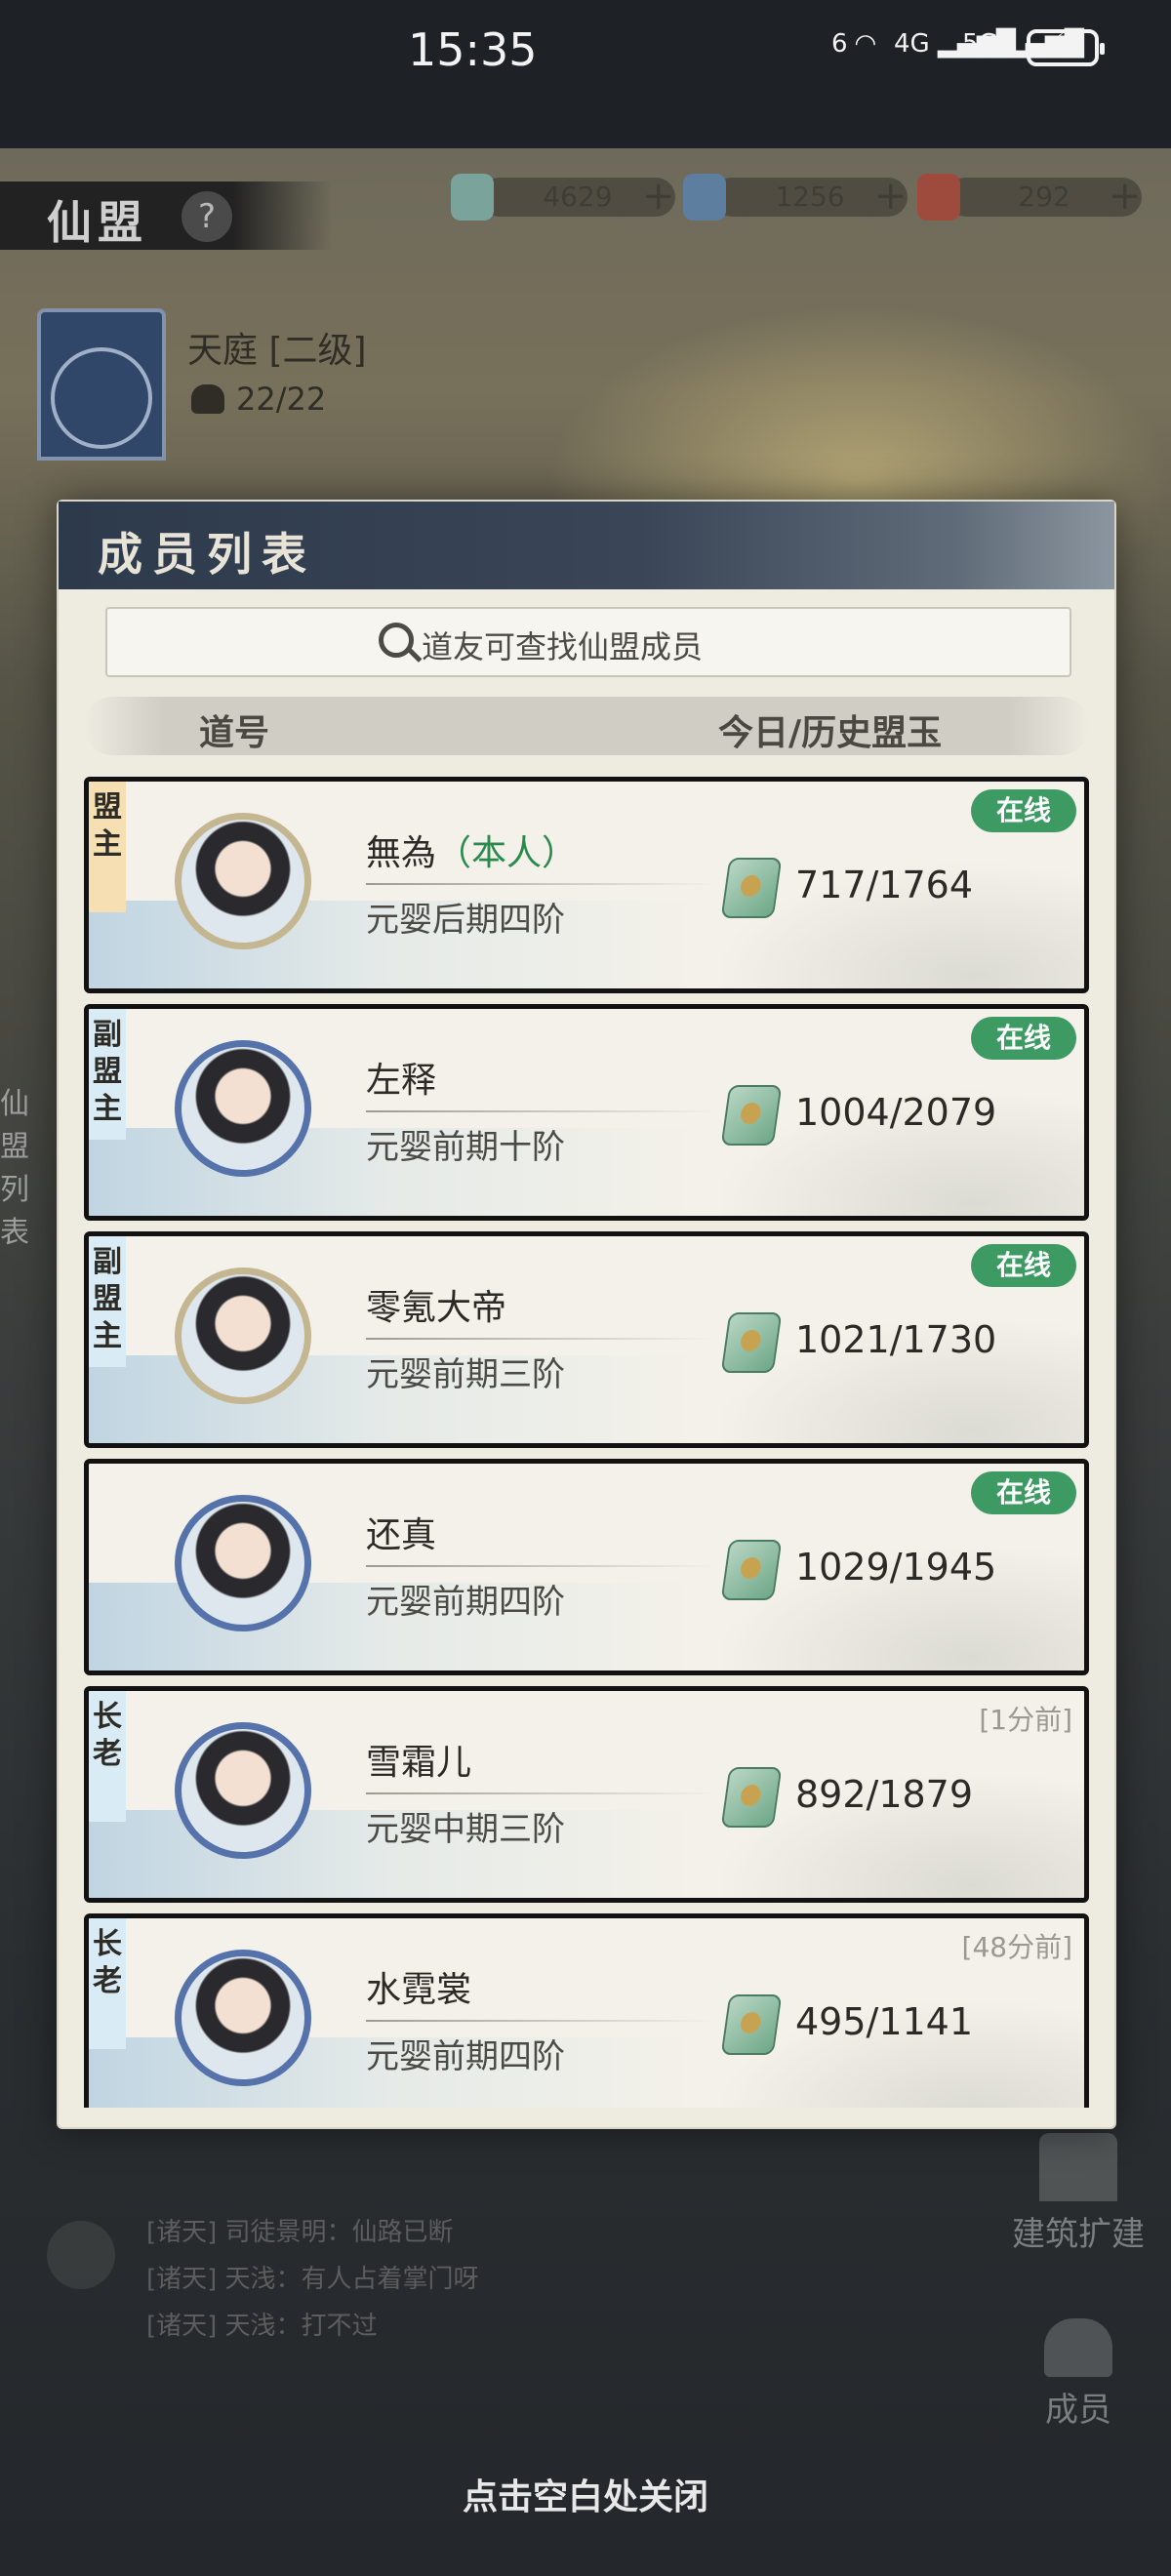  I want to click on last-seen-text: [1分前], so click(1025, 1720).